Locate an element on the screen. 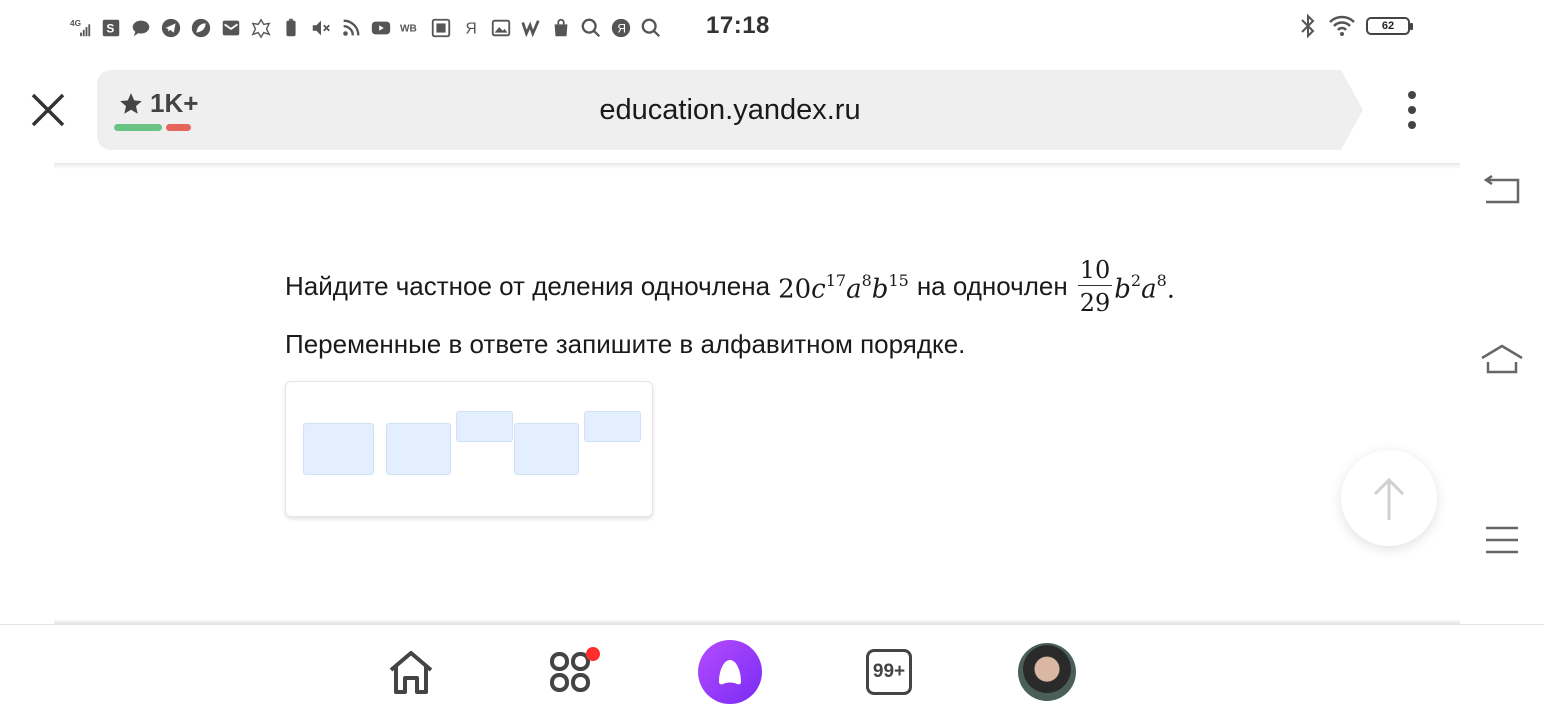 This screenshot has height=720, width=1544. rating-count: 1K+ is located at coordinates (174, 103).